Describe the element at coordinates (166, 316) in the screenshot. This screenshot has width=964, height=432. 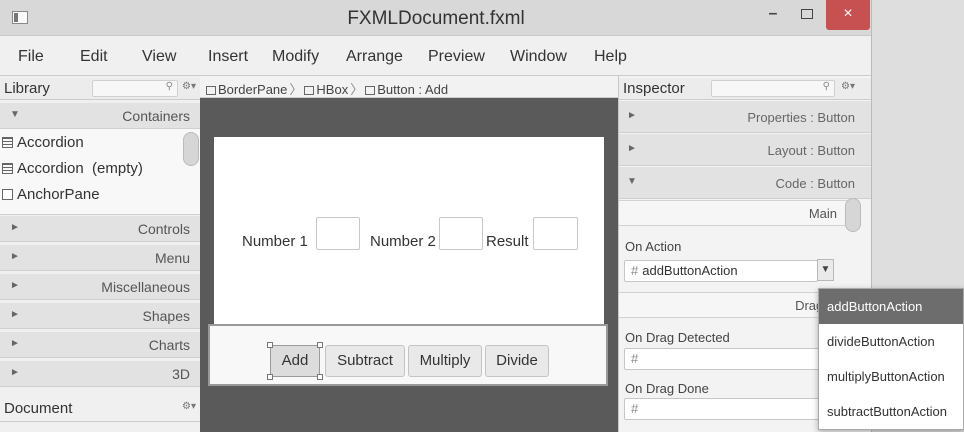
I see `section-label: Shapes` at that location.